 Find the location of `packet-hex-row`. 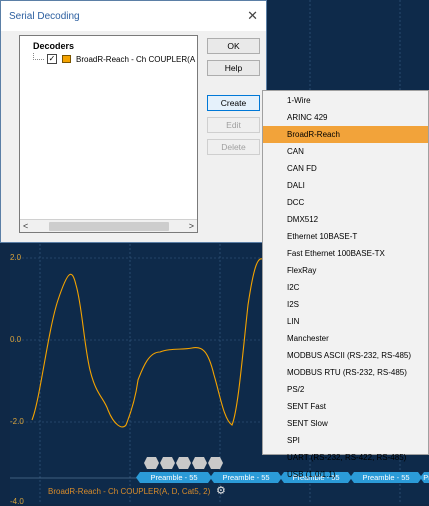

packet-hex-row is located at coordinates (183, 463).